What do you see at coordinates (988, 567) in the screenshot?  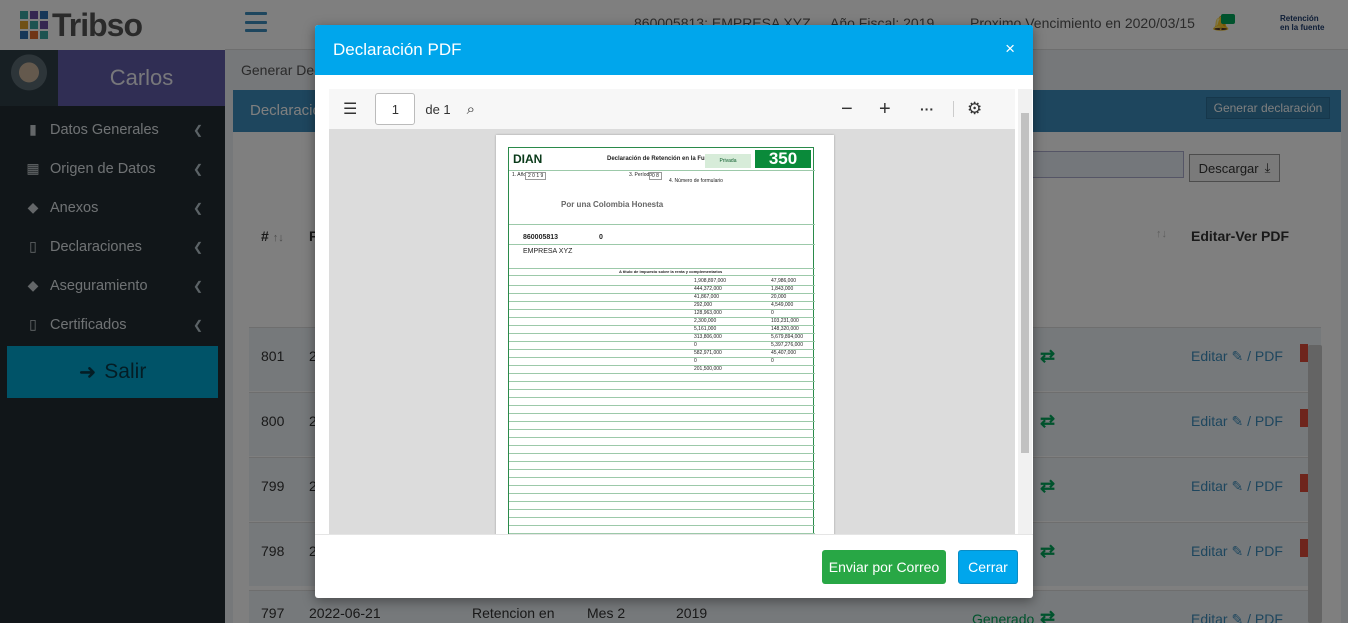 I see `close-button: Cerrar` at bounding box center [988, 567].